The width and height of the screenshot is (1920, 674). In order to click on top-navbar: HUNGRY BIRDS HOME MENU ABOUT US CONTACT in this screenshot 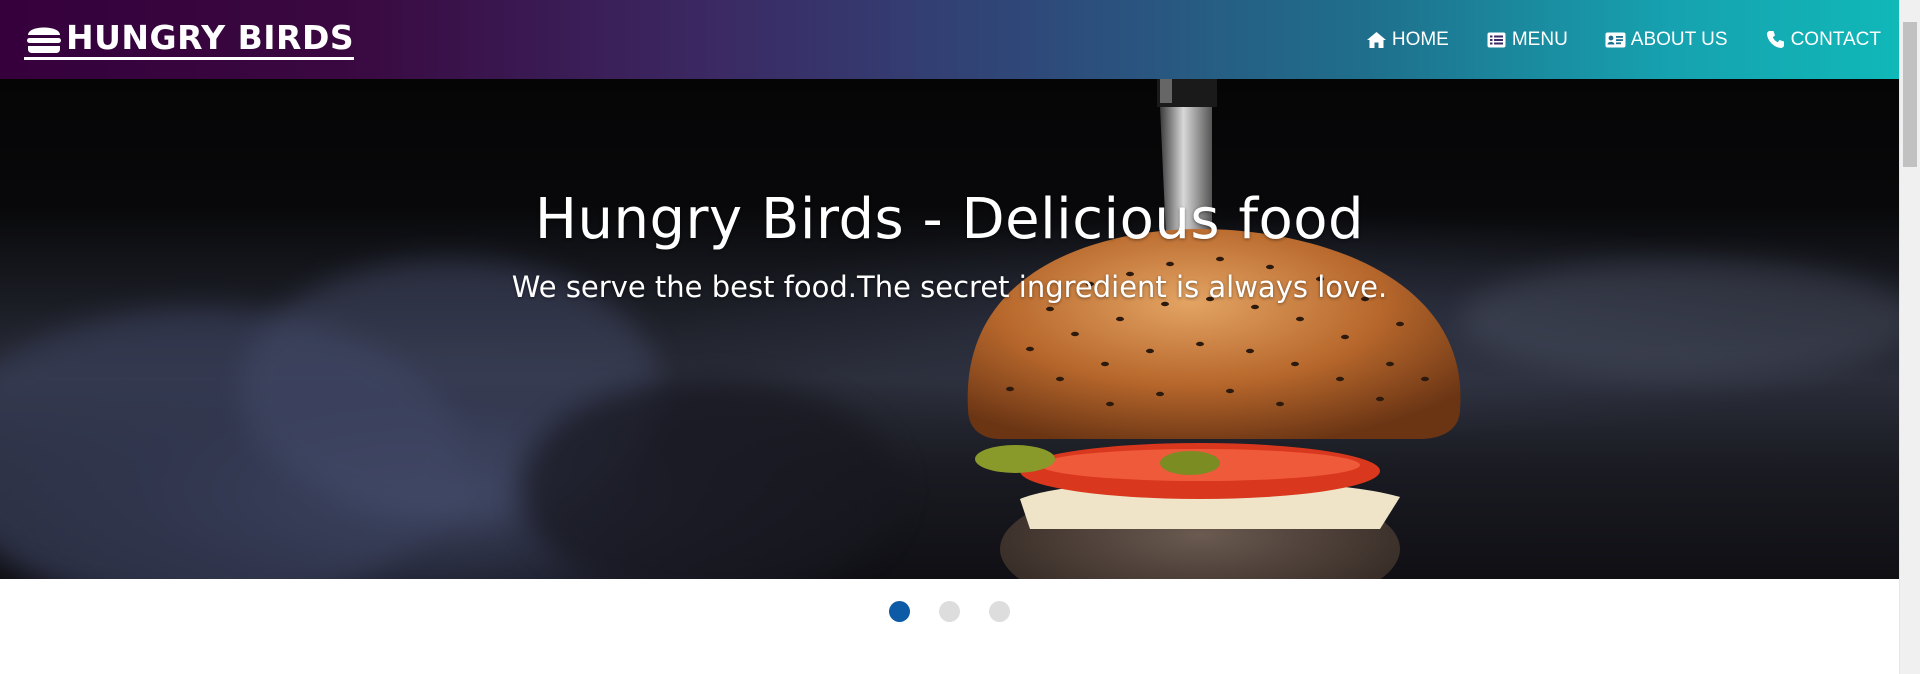, I will do `click(949, 39)`.